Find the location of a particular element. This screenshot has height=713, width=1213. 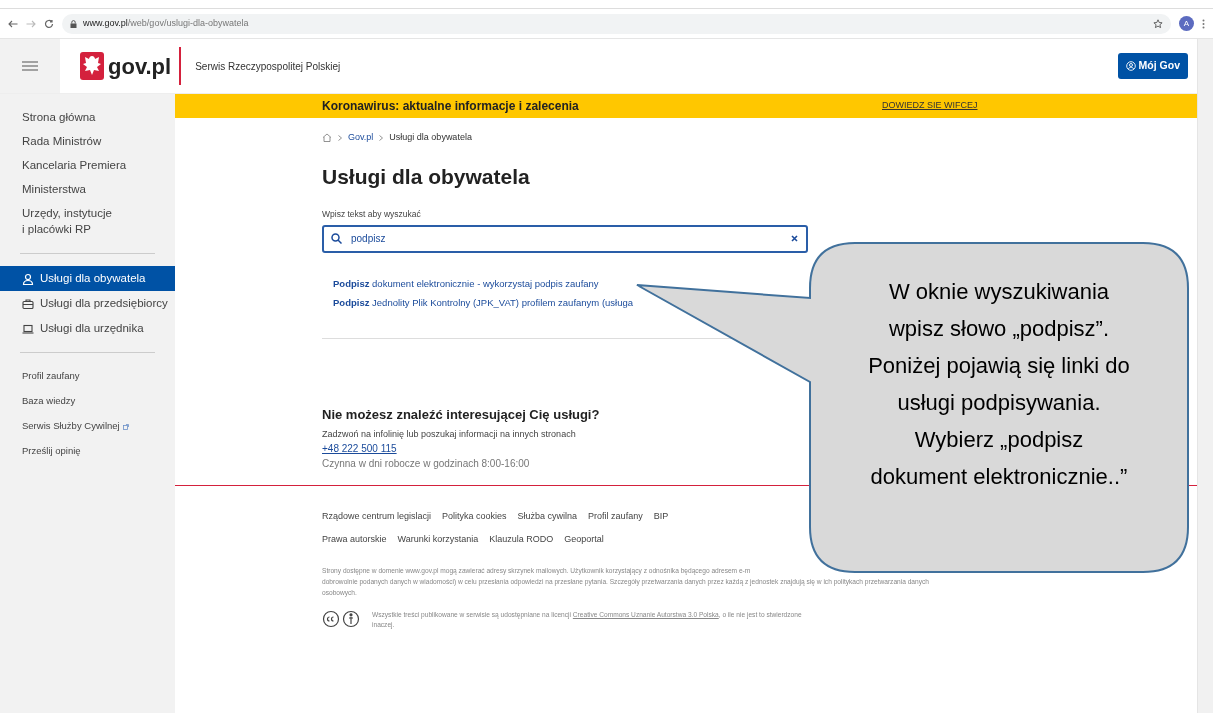

footer-link: Służba cywilna is located at coordinates (547, 517).